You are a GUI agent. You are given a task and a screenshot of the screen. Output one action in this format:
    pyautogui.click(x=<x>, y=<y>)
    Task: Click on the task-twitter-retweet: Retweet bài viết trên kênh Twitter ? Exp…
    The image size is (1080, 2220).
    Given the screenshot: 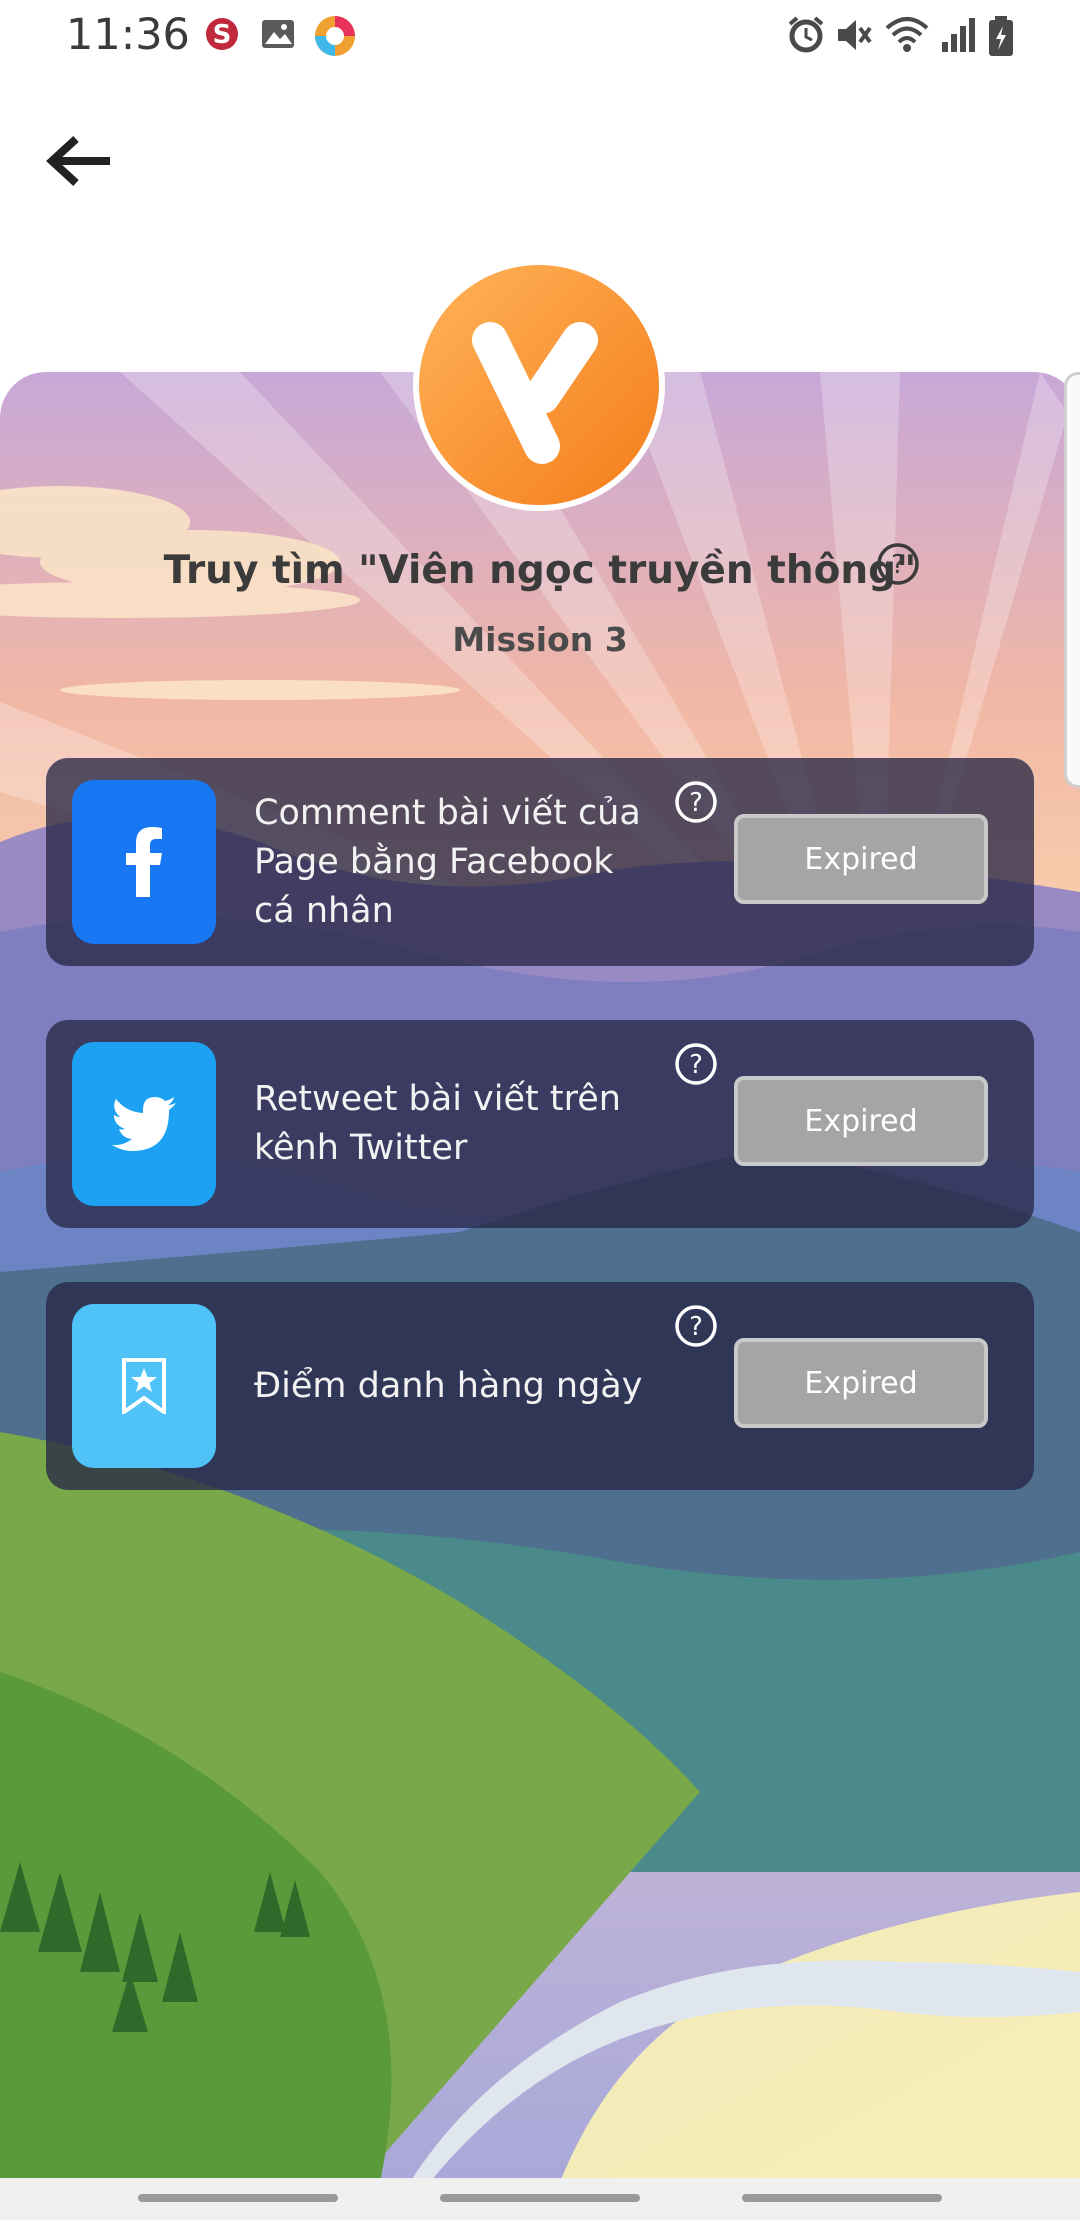 What is the action you would take?
    pyautogui.click(x=540, y=1124)
    